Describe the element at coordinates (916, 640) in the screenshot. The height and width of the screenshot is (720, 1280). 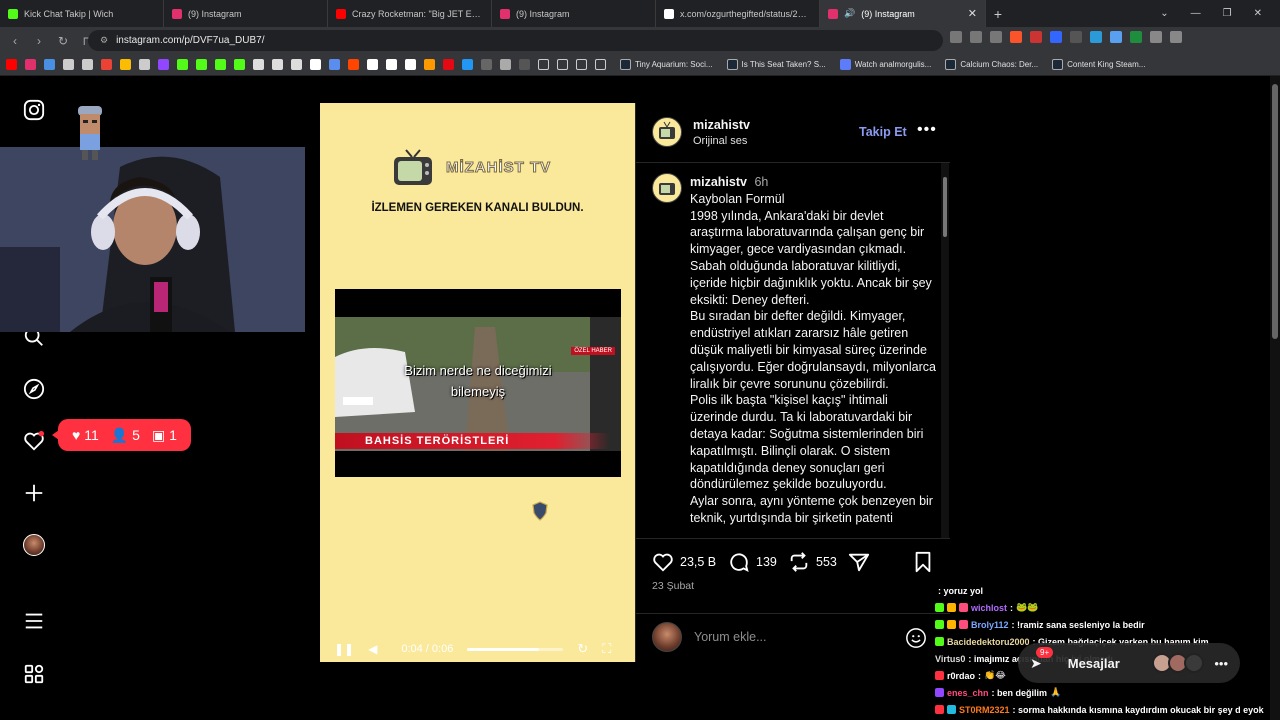
I see `emoji-icon` at that location.